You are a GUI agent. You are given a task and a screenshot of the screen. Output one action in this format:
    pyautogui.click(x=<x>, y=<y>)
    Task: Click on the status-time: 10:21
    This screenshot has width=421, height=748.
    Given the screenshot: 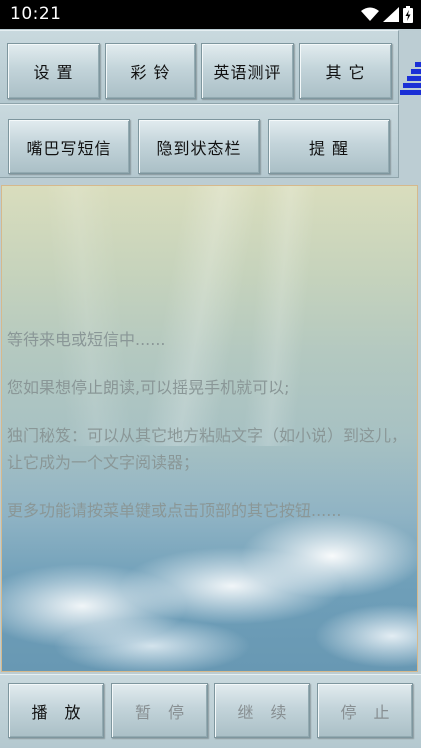 What is the action you would take?
    pyautogui.click(x=36, y=14)
    